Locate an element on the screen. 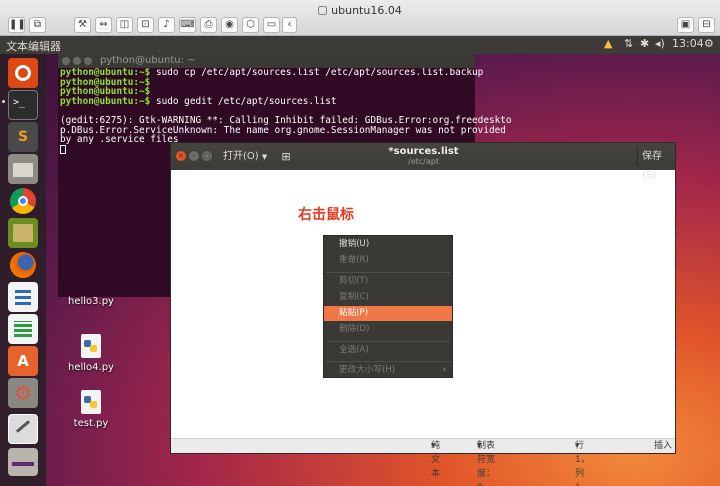  open-button: 打开(O) ▼ is located at coordinates (245, 156).